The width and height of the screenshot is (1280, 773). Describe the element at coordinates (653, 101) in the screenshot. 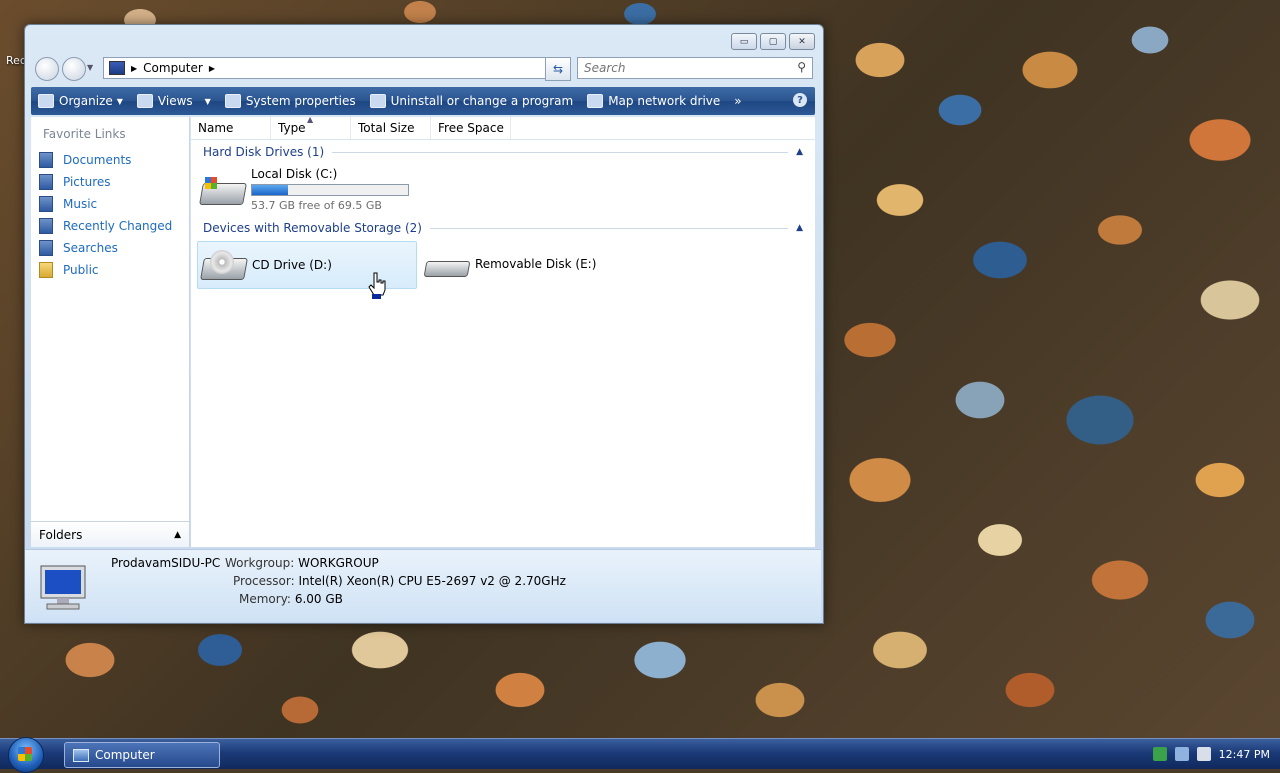

I see `map-network-drive-button: Map network drive` at that location.